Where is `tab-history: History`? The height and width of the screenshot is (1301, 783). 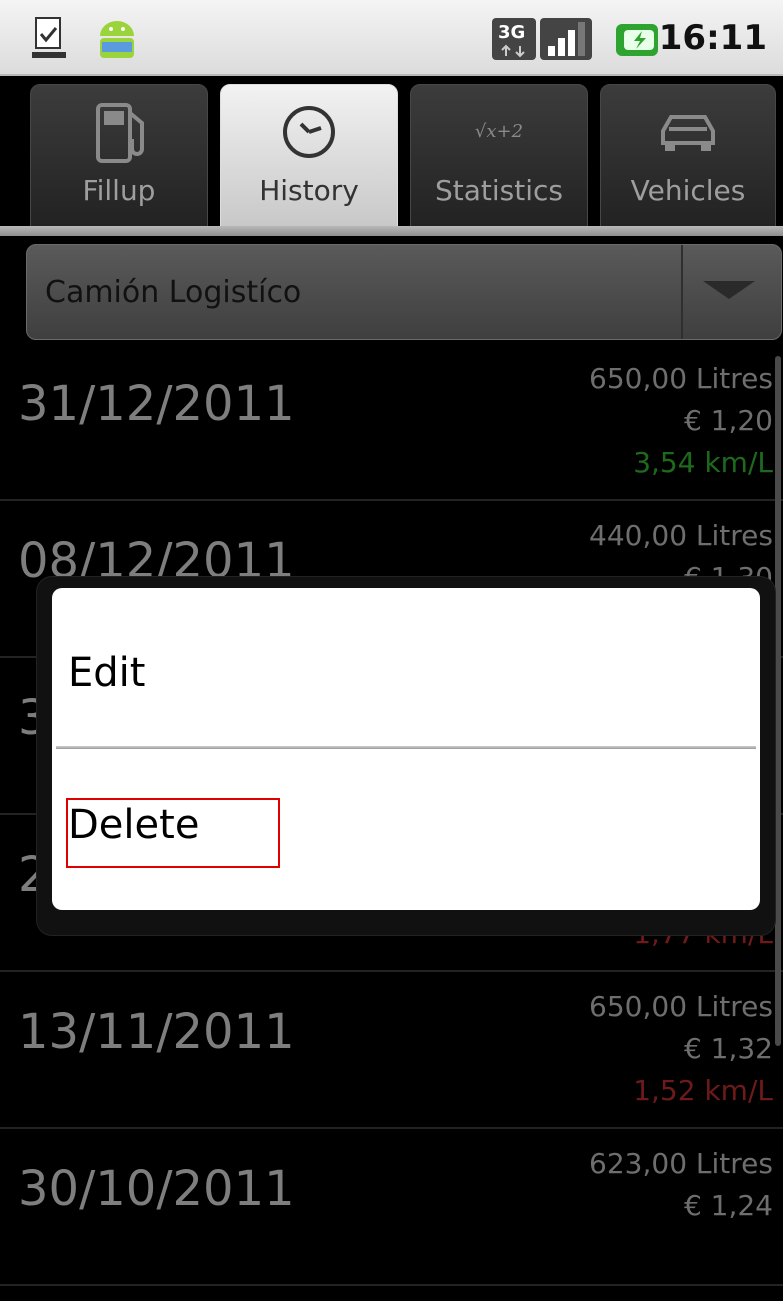 tab-history: History is located at coordinates (309, 156).